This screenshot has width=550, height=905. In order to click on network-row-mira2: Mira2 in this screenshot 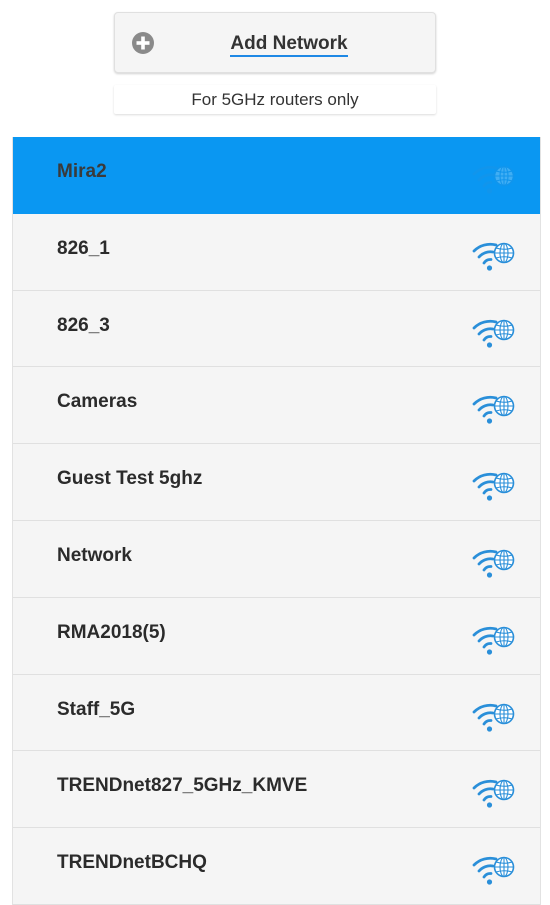, I will do `click(276, 175)`.